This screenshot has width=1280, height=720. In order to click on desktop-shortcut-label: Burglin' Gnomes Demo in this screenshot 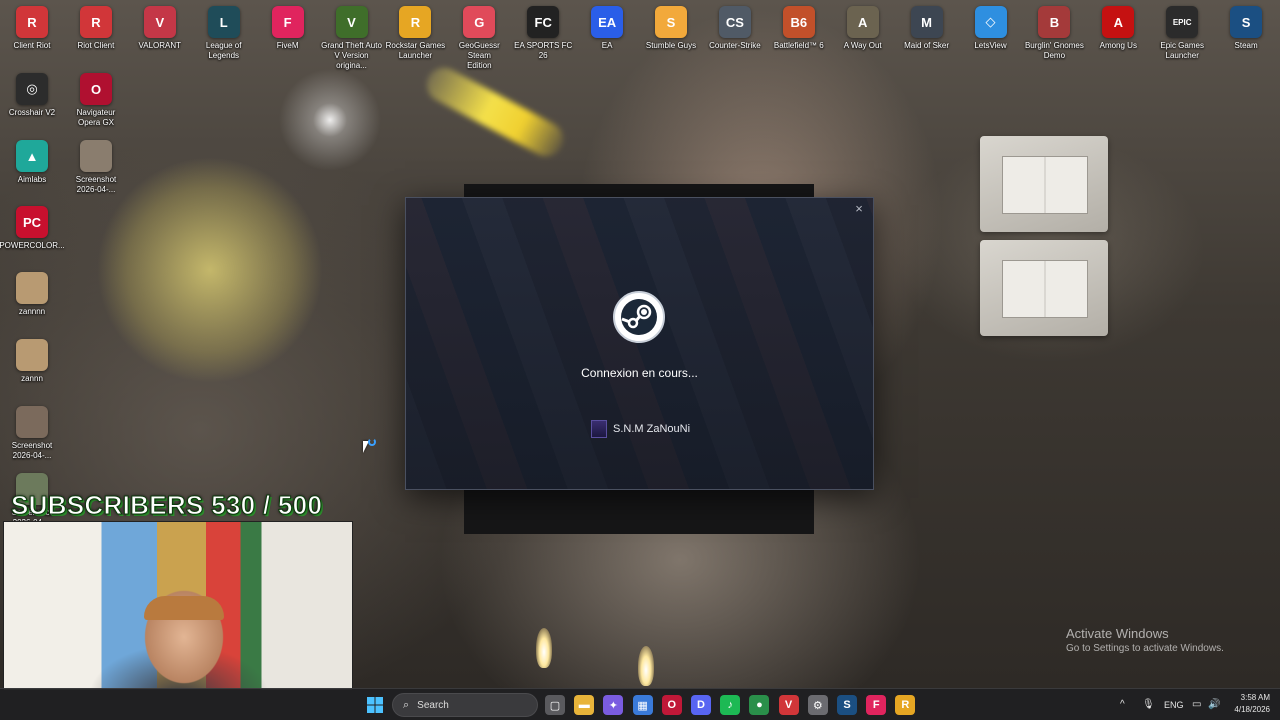, I will do `click(1054, 50)`.